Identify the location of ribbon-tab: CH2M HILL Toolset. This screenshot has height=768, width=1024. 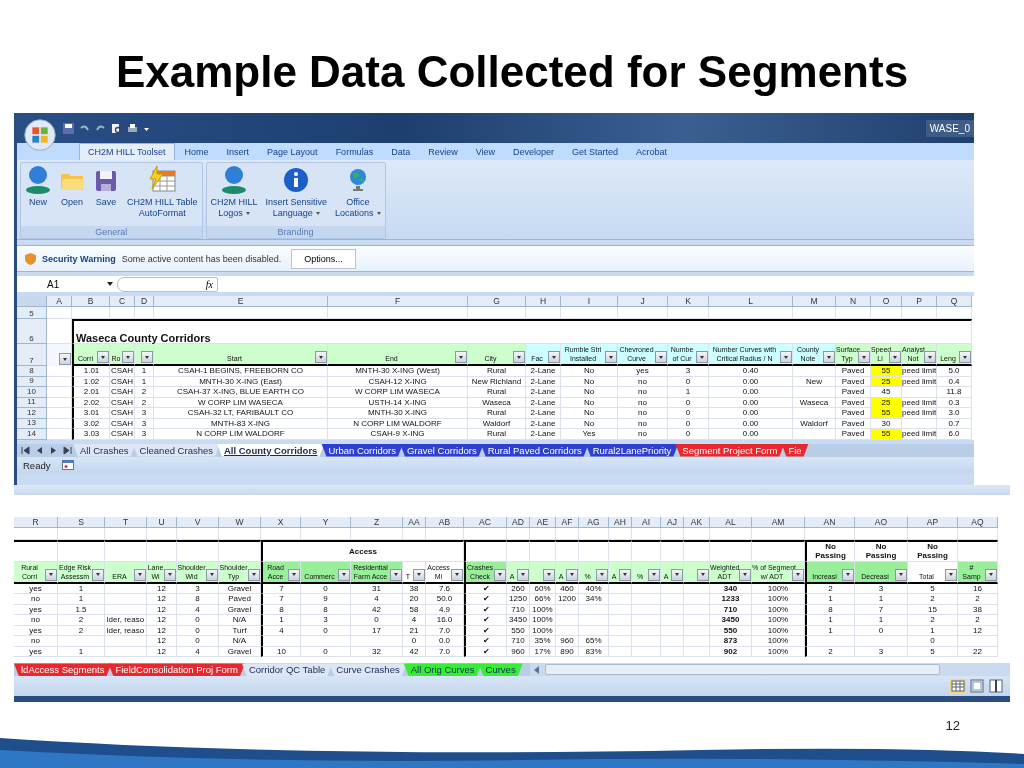
(127, 151).